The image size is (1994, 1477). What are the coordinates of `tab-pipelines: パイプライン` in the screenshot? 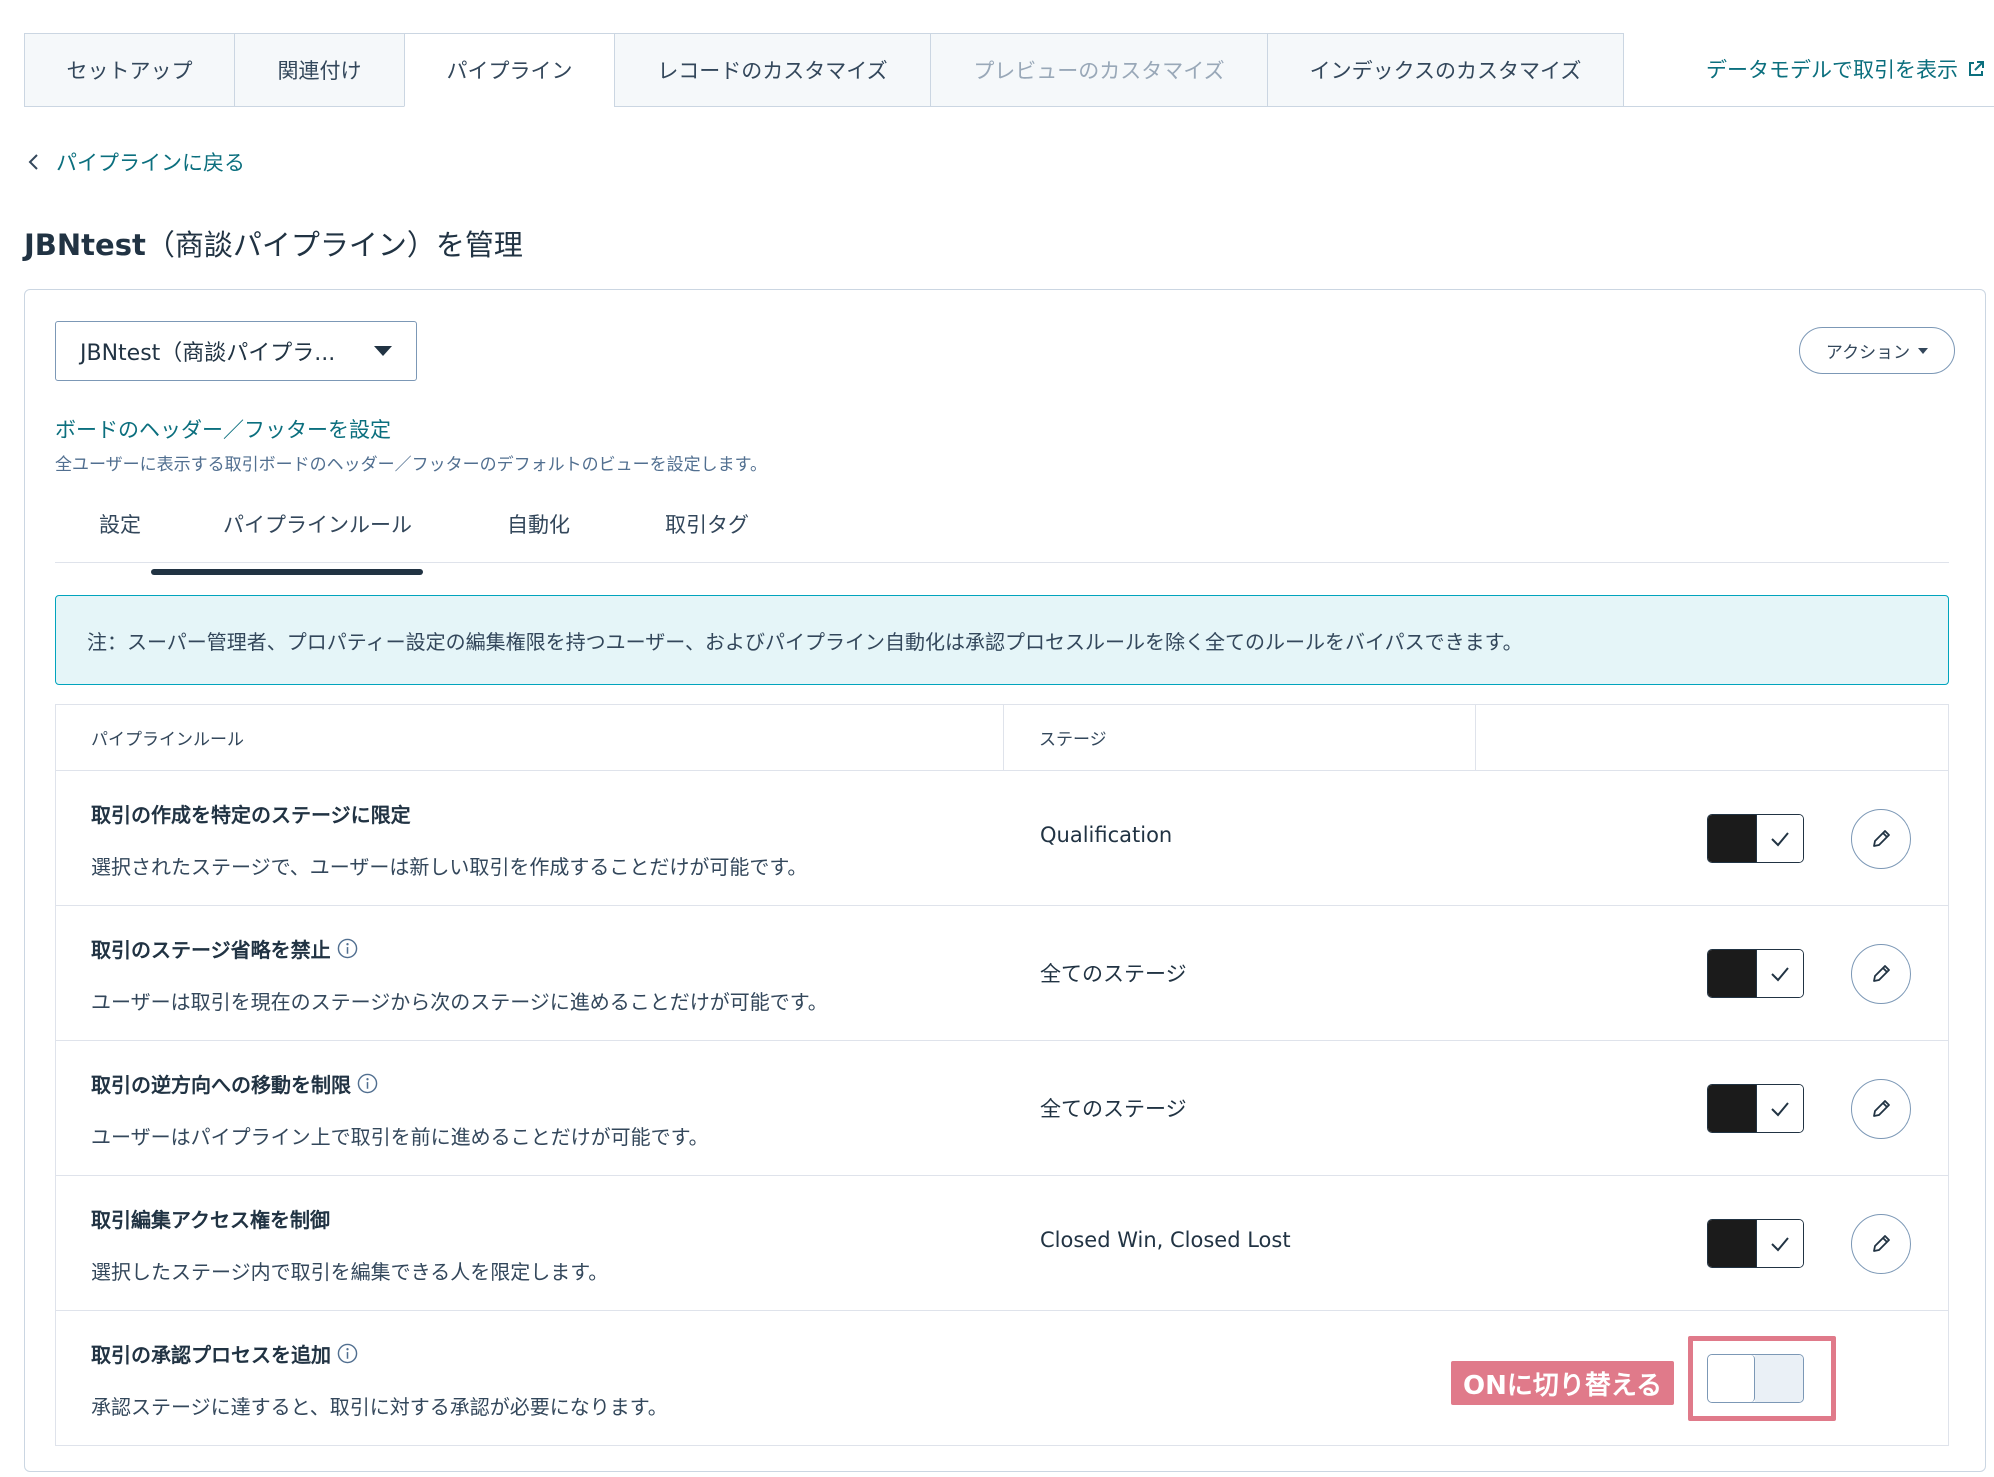 It's located at (509, 70).